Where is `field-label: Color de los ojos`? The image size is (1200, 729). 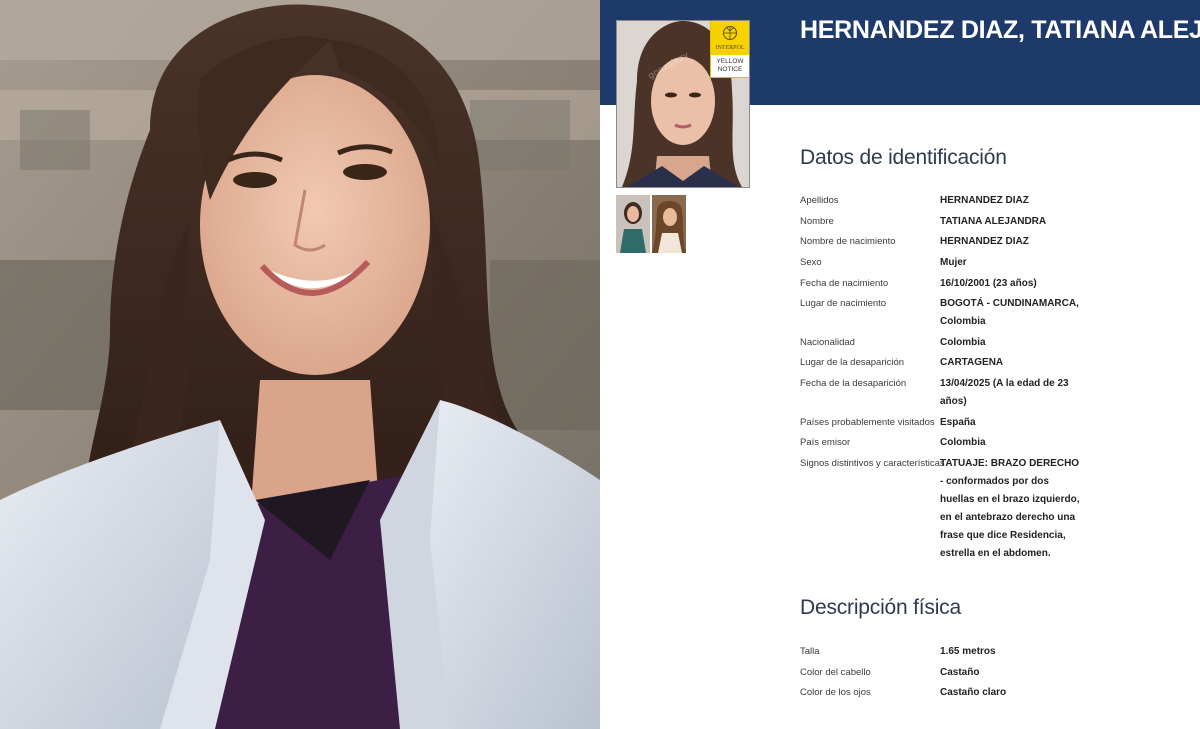
field-label: Color de los ojos is located at coordinates (835, 692).